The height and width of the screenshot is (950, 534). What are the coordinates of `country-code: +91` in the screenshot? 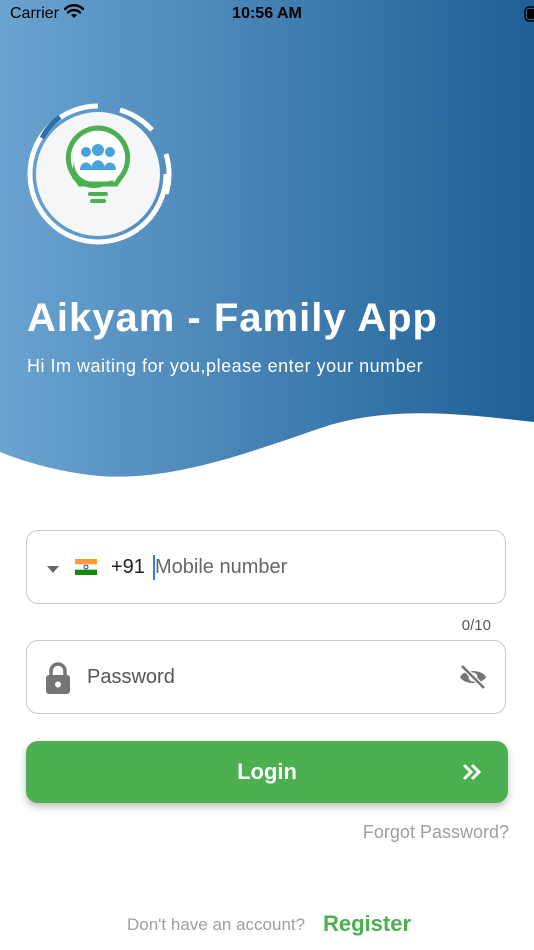 It's located at (128, 567).